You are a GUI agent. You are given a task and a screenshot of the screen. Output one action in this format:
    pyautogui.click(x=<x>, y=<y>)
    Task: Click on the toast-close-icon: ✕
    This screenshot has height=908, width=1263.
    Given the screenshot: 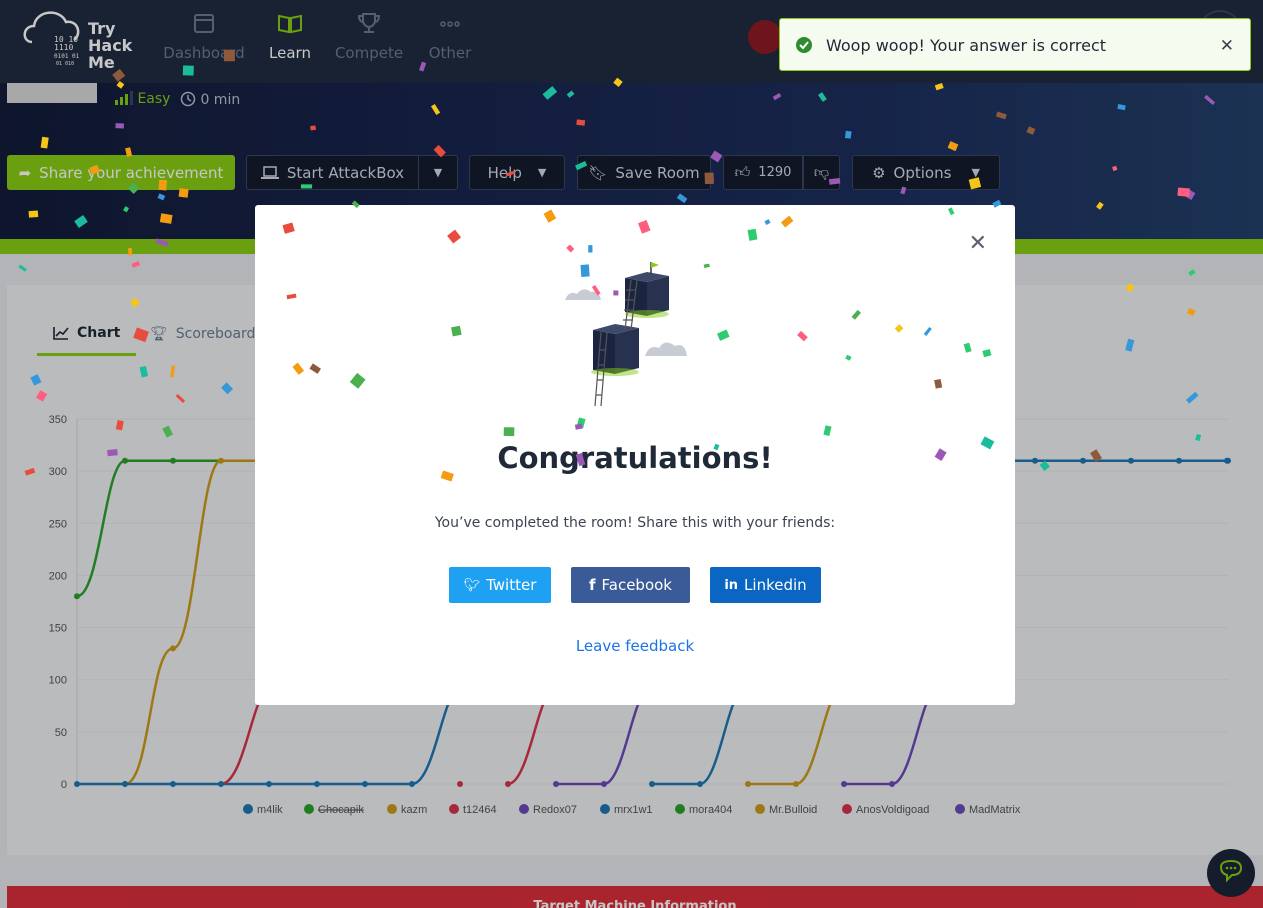 What is the action you would take?
    pyautogui.click(x=1227, y=46)
    